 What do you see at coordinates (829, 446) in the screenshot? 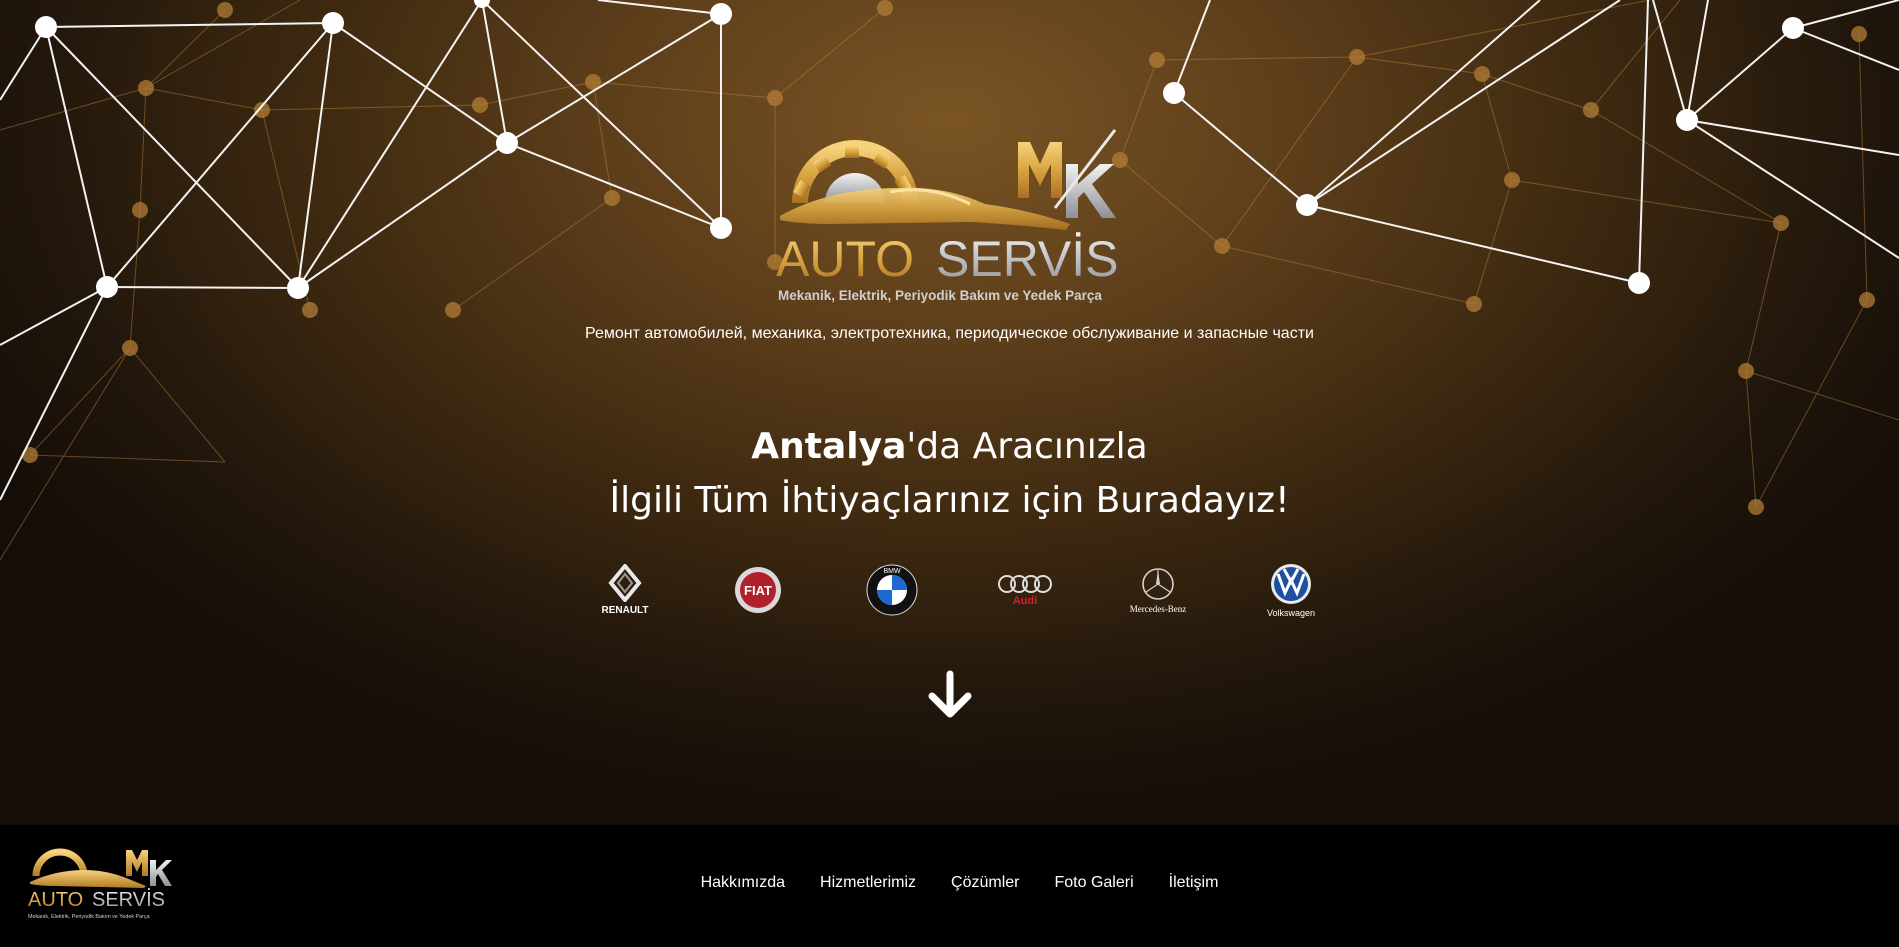
I see `headline-city: Antalya` at bounding box center [829, 446].